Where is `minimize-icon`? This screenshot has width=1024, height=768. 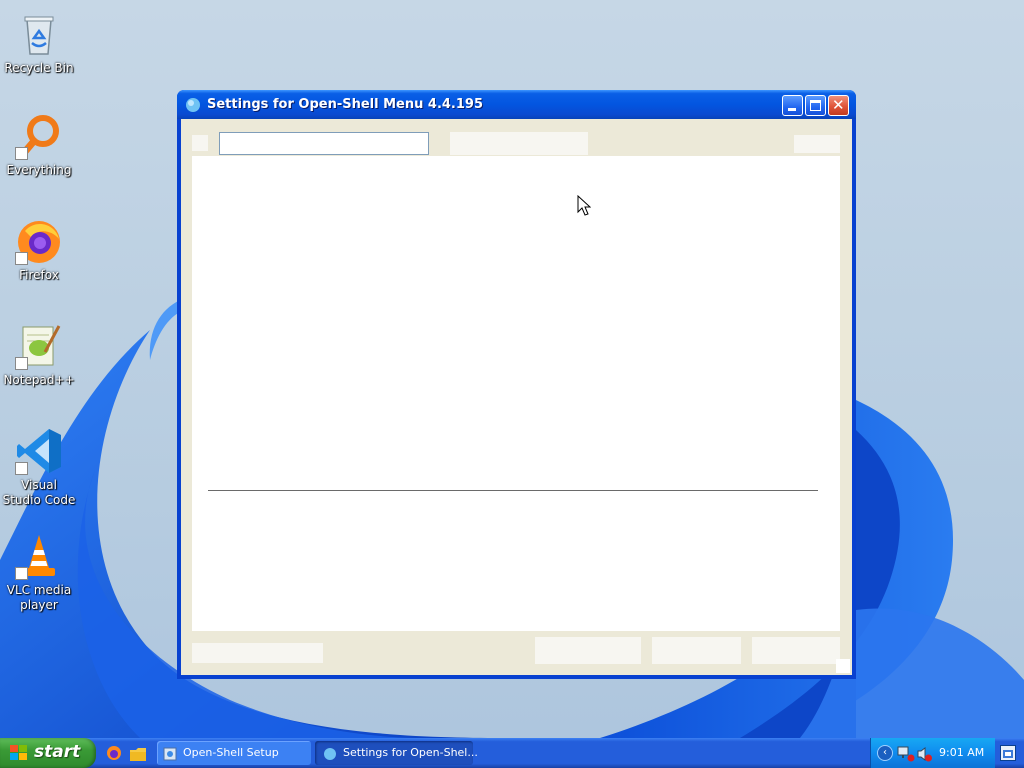
minimize-icon is located at coordinates (792, 109).